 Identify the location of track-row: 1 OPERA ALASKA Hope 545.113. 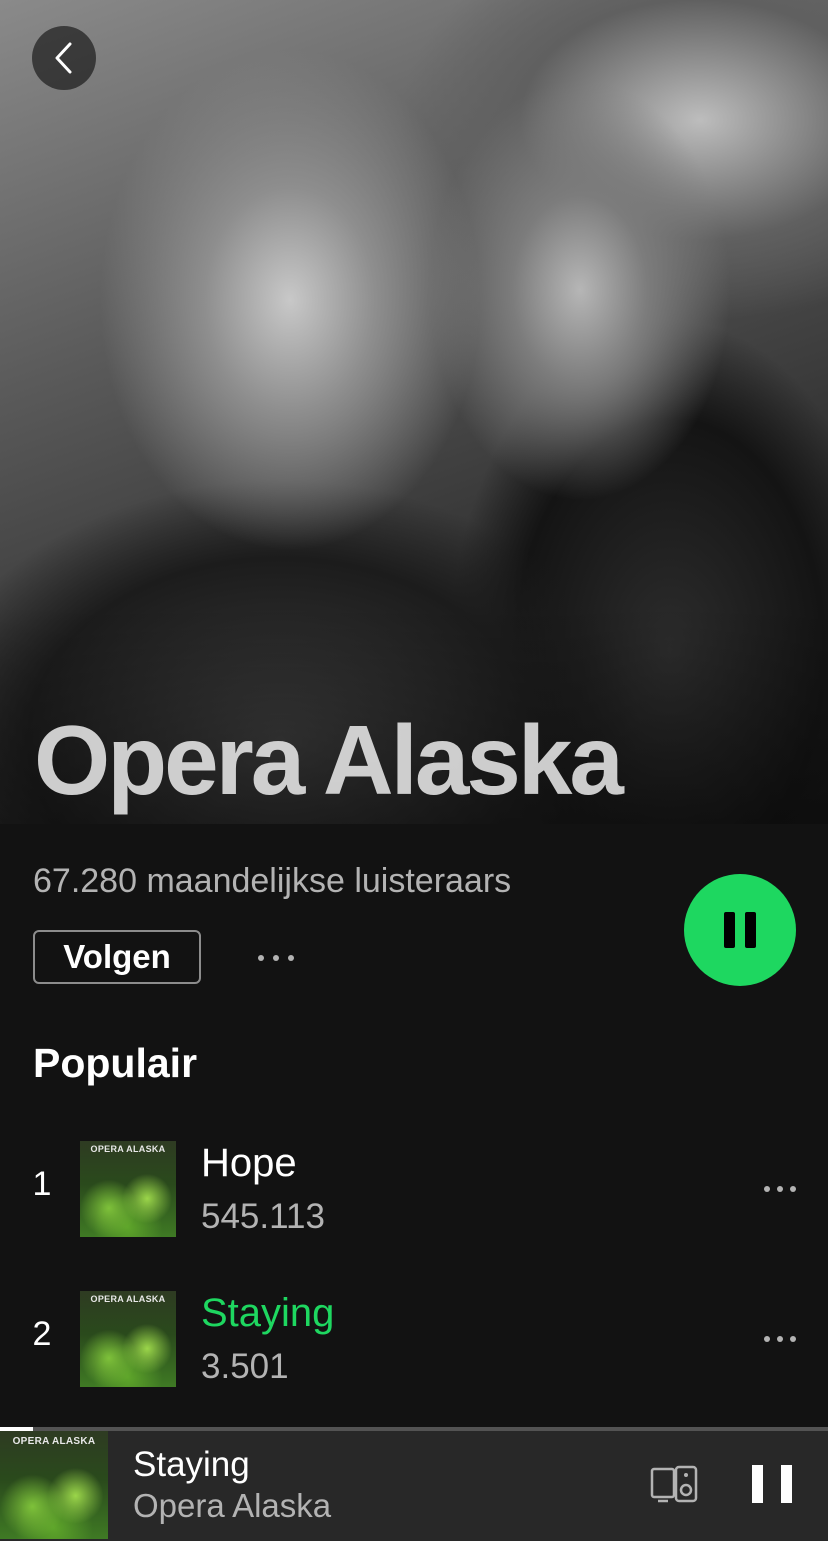
(414, 1191).